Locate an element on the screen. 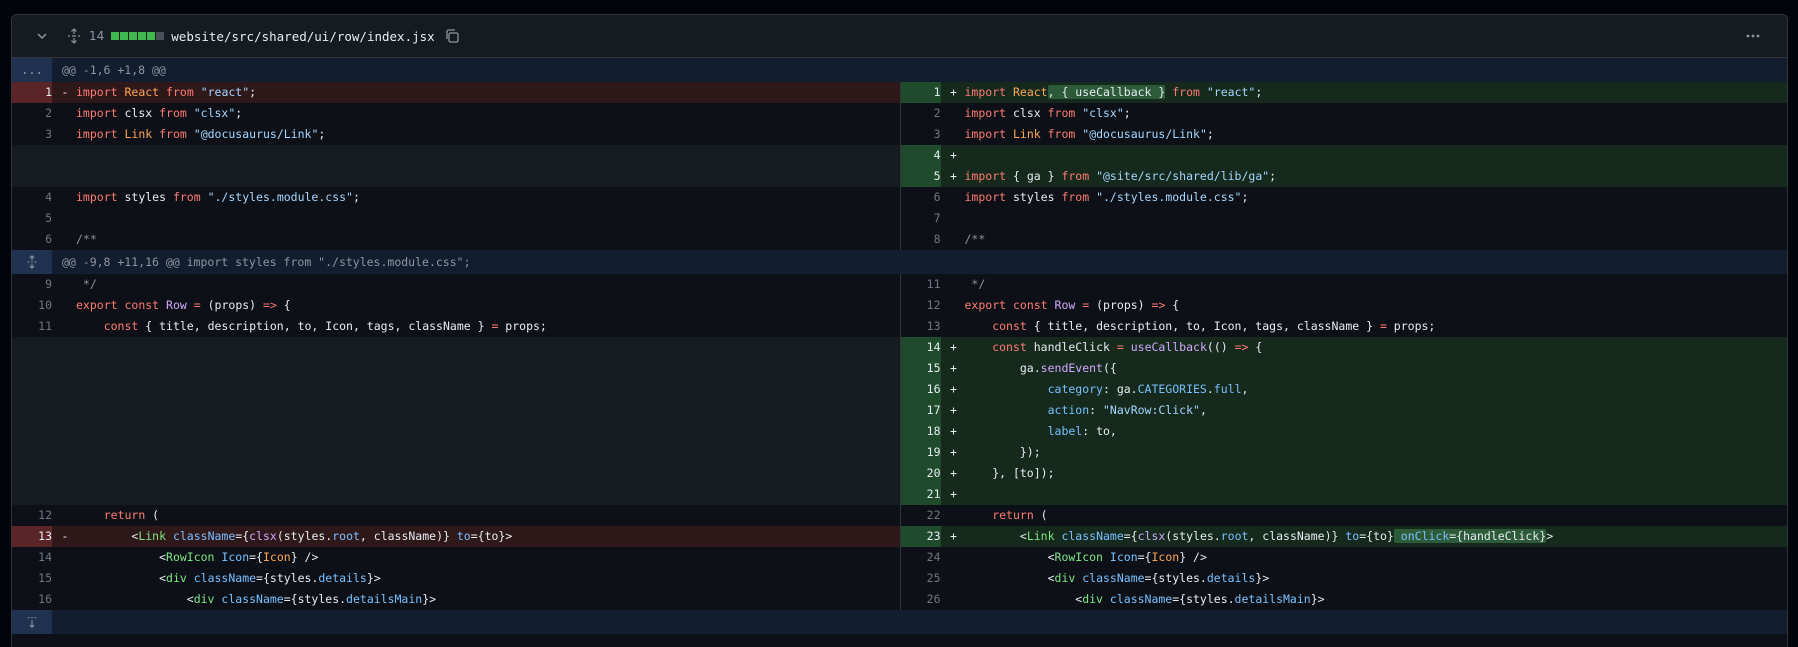 The width and height of the screenshot is (1798, 647). line-number: 7 is located at coordinates (921, 218).